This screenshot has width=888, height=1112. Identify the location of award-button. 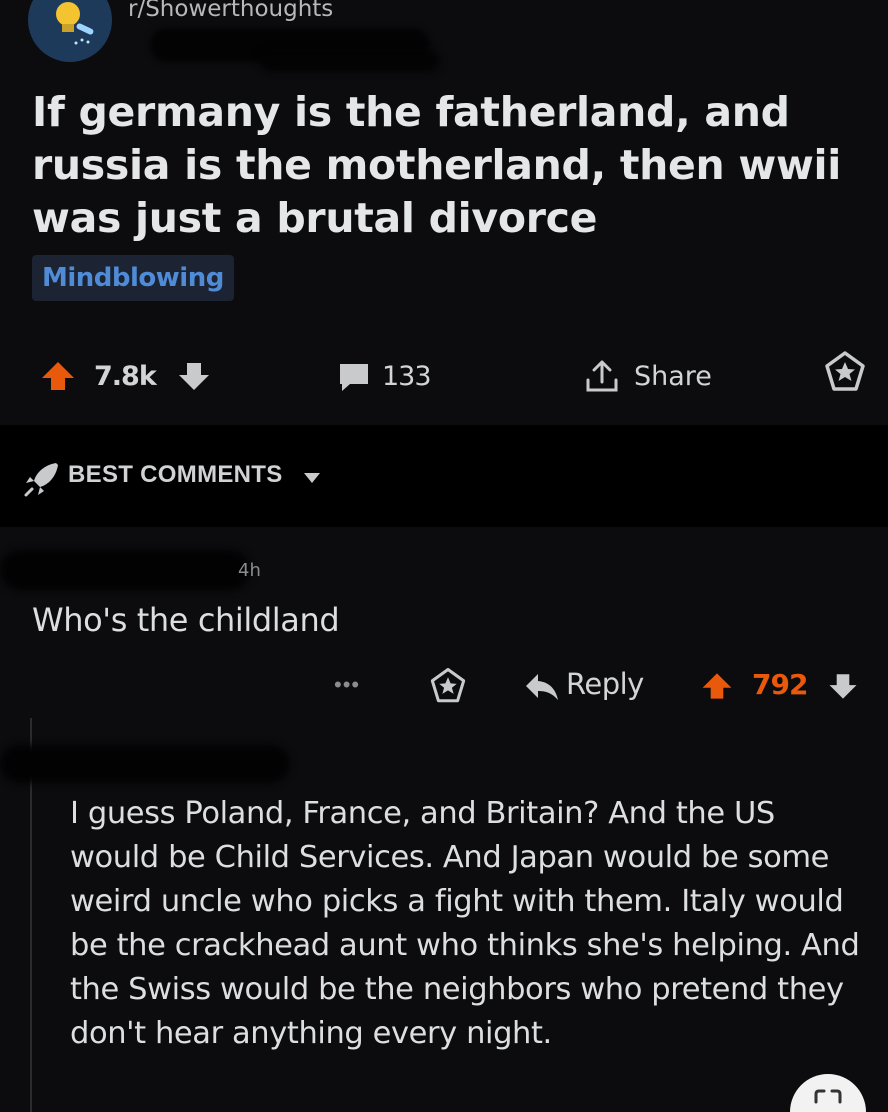
(845, 371).